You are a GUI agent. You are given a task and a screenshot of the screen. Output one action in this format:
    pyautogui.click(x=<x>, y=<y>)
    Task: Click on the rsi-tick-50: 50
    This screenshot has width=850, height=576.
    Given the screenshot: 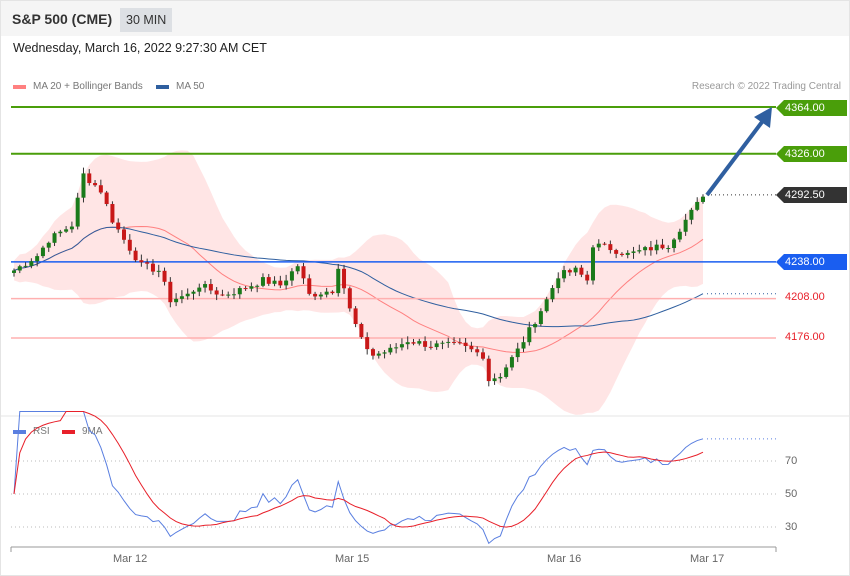 What is the action you would take?
    pyautogui.click(x=791, y=494)
    